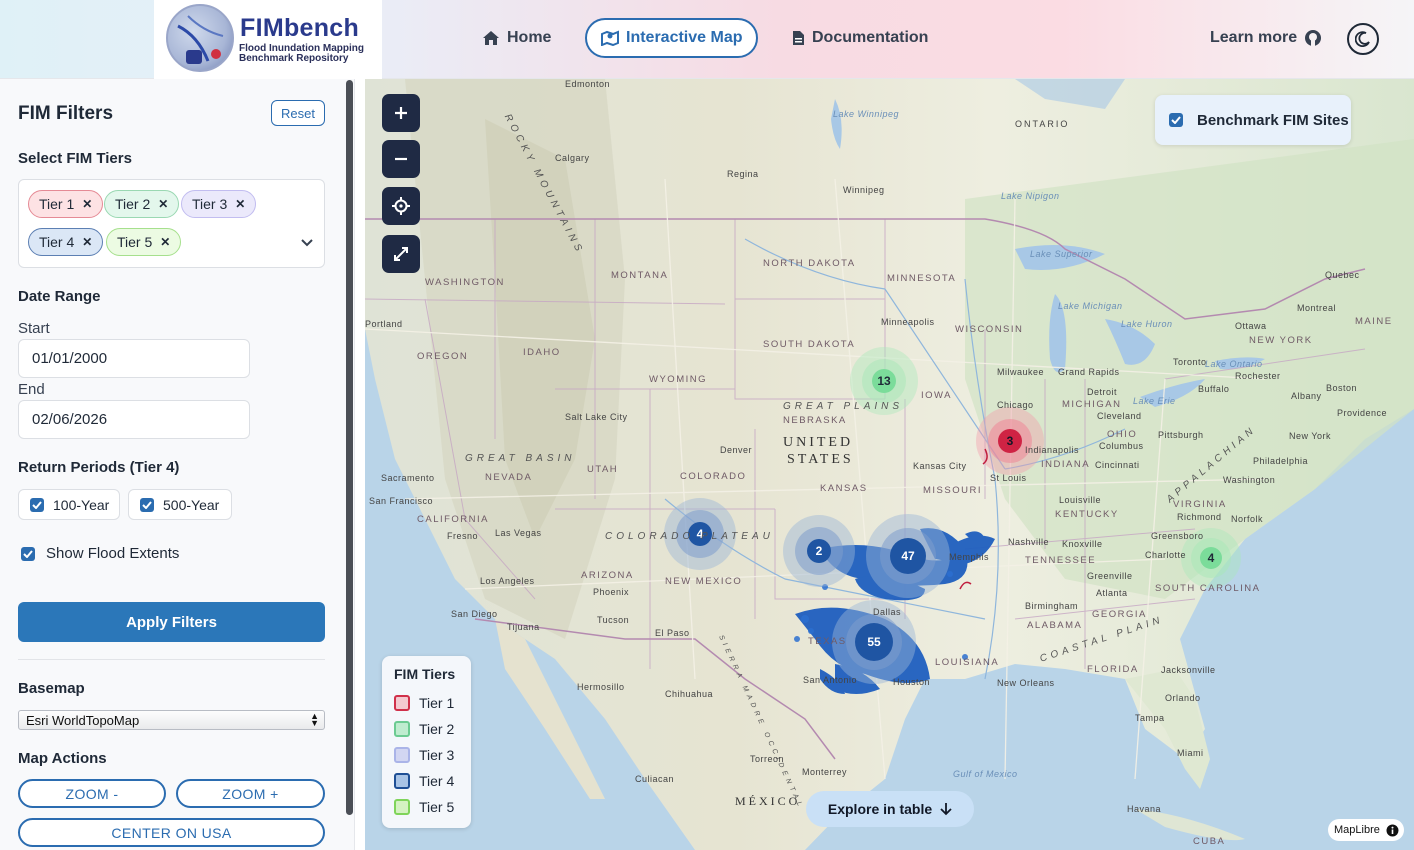  What do you see at coordinates (401, 206) in the screenshot?
I see `map-locate-button` at bounding box center [401, 206].